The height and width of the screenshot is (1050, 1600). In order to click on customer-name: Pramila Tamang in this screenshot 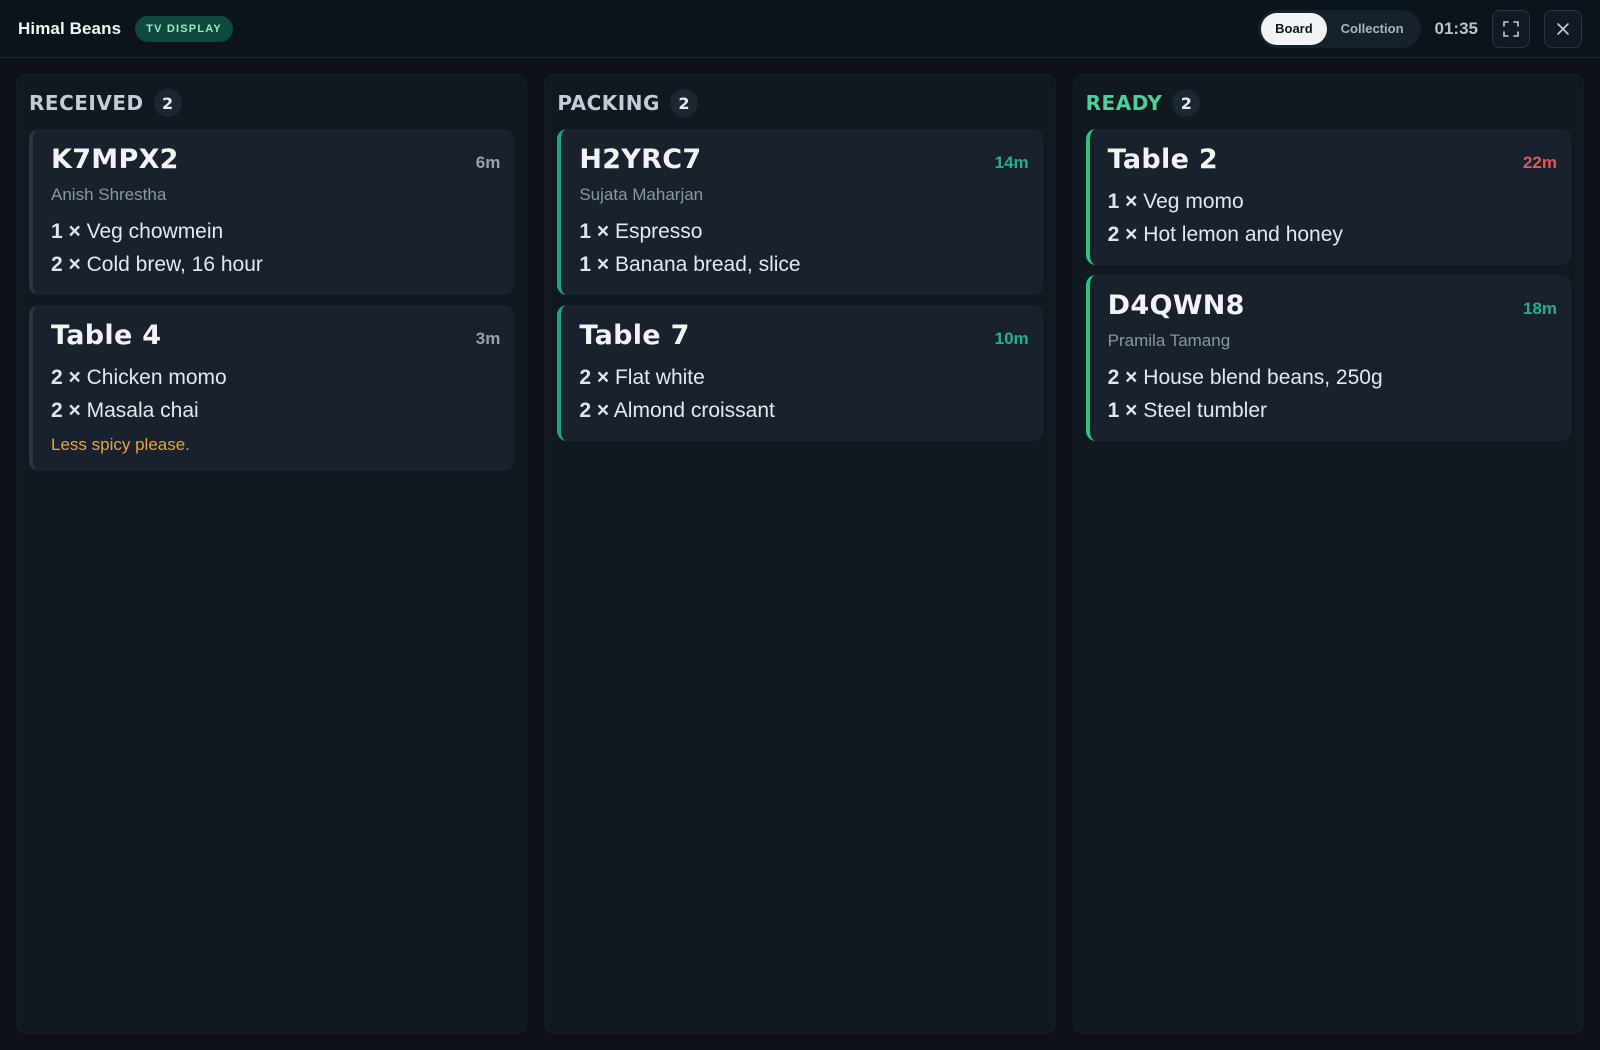, I will do `click(1169, 340)`.